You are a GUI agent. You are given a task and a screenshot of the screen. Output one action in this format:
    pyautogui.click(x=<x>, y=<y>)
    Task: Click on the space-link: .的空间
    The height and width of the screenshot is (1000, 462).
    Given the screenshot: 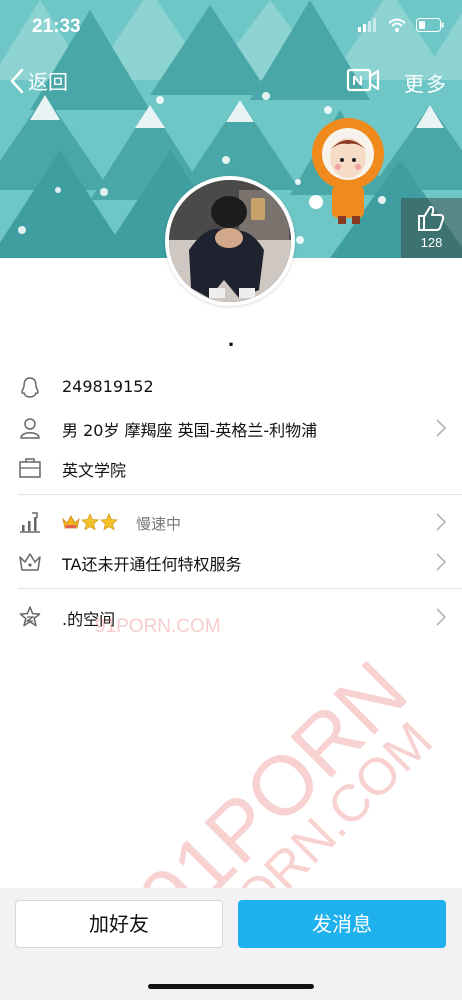 What is the action you would take?
    pyautogui.click(x=89, y=619)
    